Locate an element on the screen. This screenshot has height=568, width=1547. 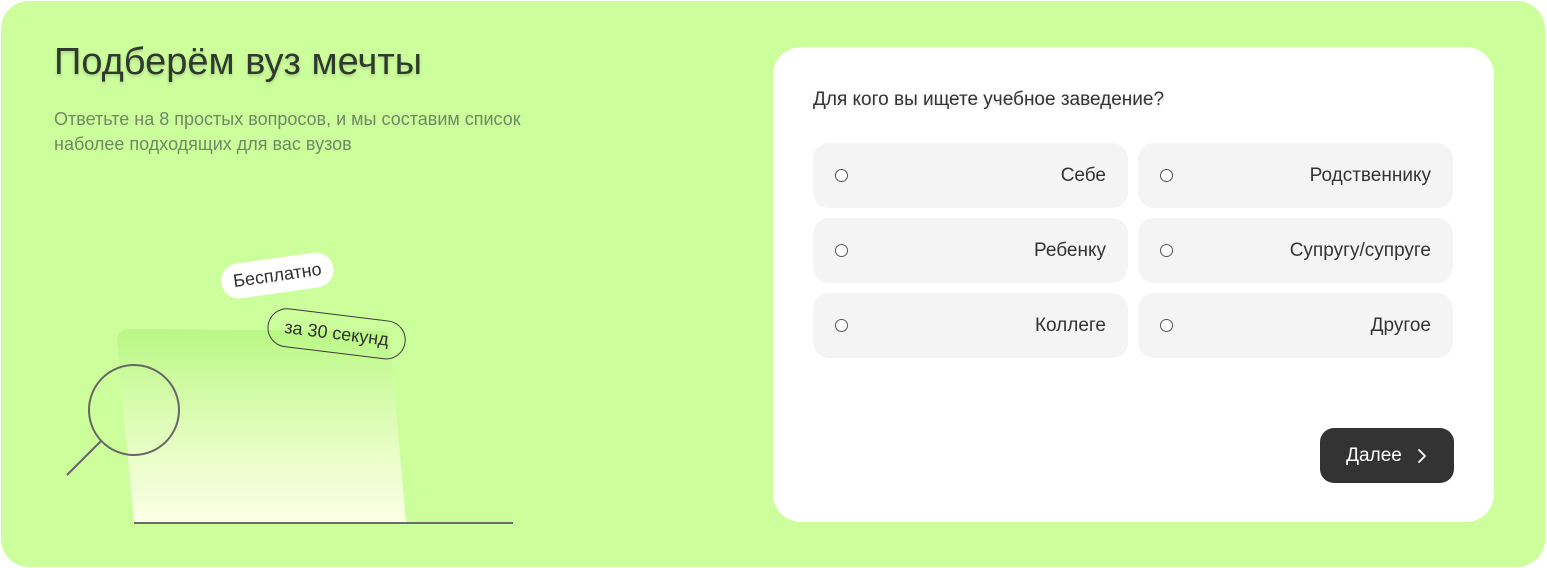
option-relative: Родственнику is located at coordinates (1295, 175).